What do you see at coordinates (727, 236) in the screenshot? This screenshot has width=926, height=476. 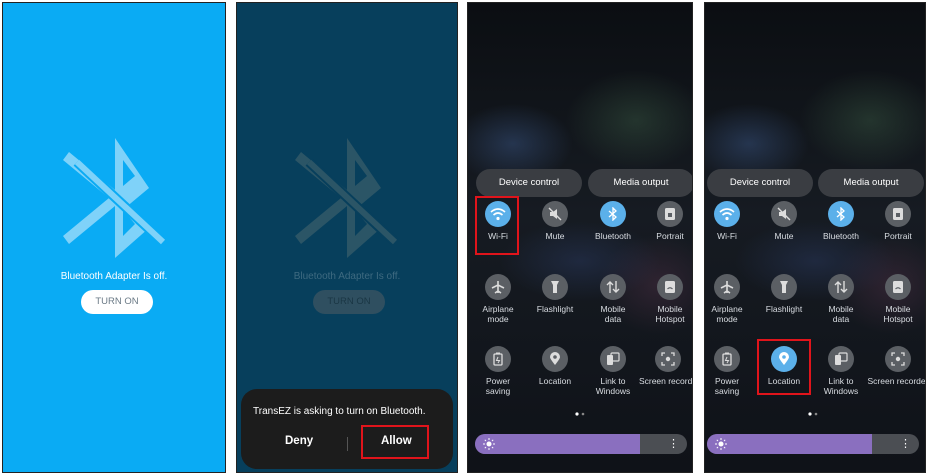 I see `tile-label: Wi-Fi` at bounding box center [727, 236].